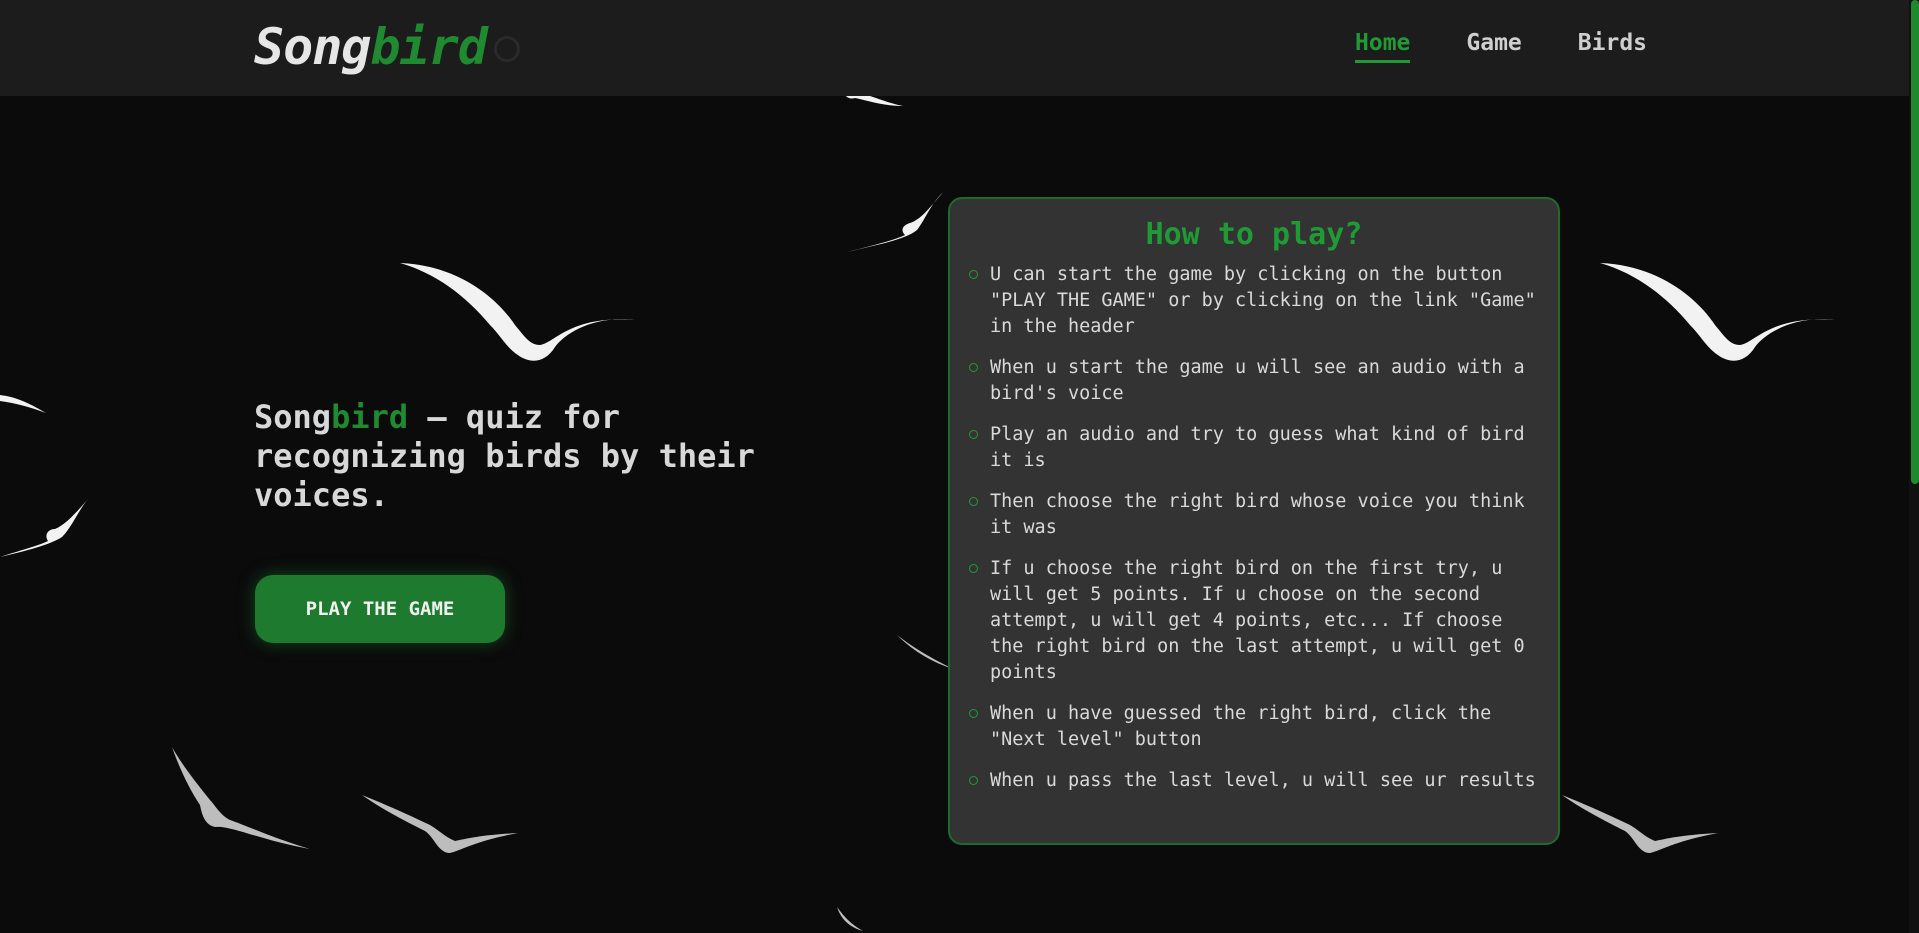  I want to click on hero-title-brand-part1: Song, so click(293, 417).